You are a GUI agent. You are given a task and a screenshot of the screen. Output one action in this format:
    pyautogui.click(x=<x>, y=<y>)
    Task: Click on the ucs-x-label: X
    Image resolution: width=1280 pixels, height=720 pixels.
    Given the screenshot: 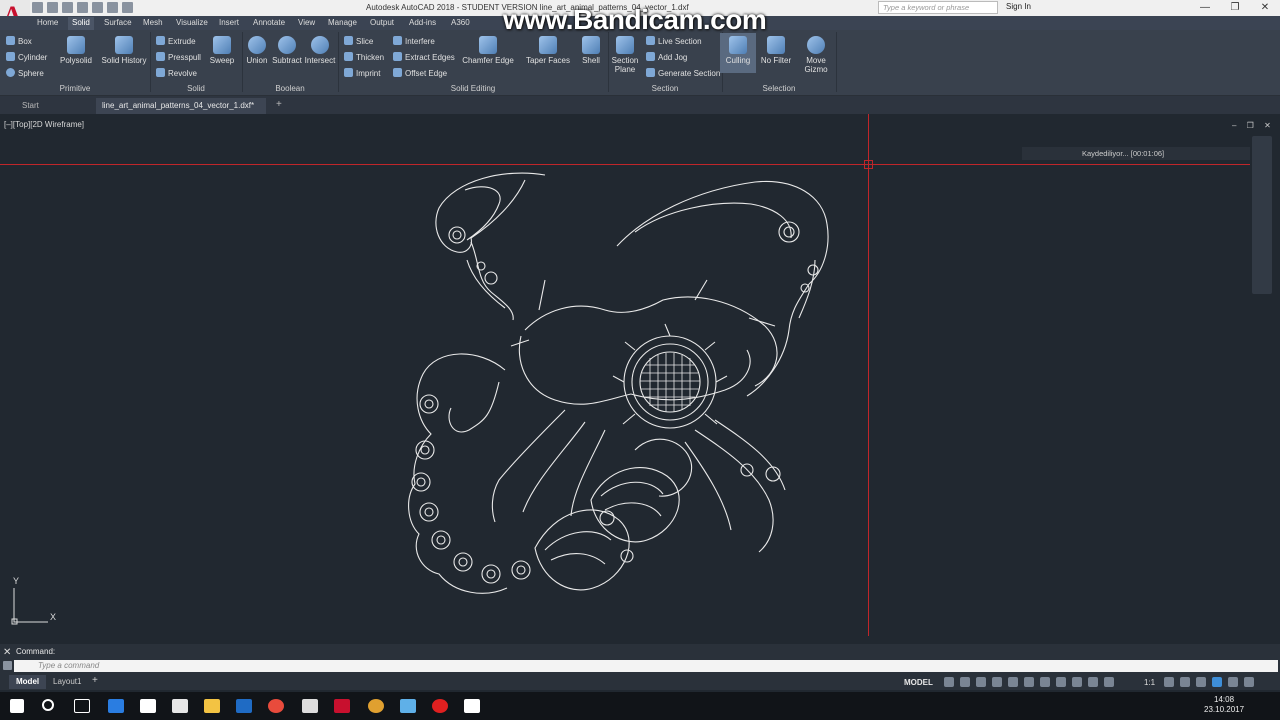 What is the action you would take?
    pyautogui.click(x=53, y=617)
    